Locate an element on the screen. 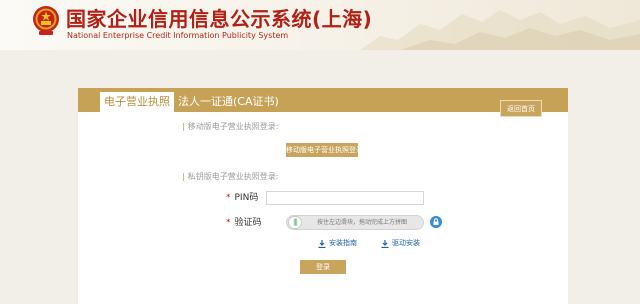  tab-electronic-license: 电子营业执照 is located at coordinates (137, 102).